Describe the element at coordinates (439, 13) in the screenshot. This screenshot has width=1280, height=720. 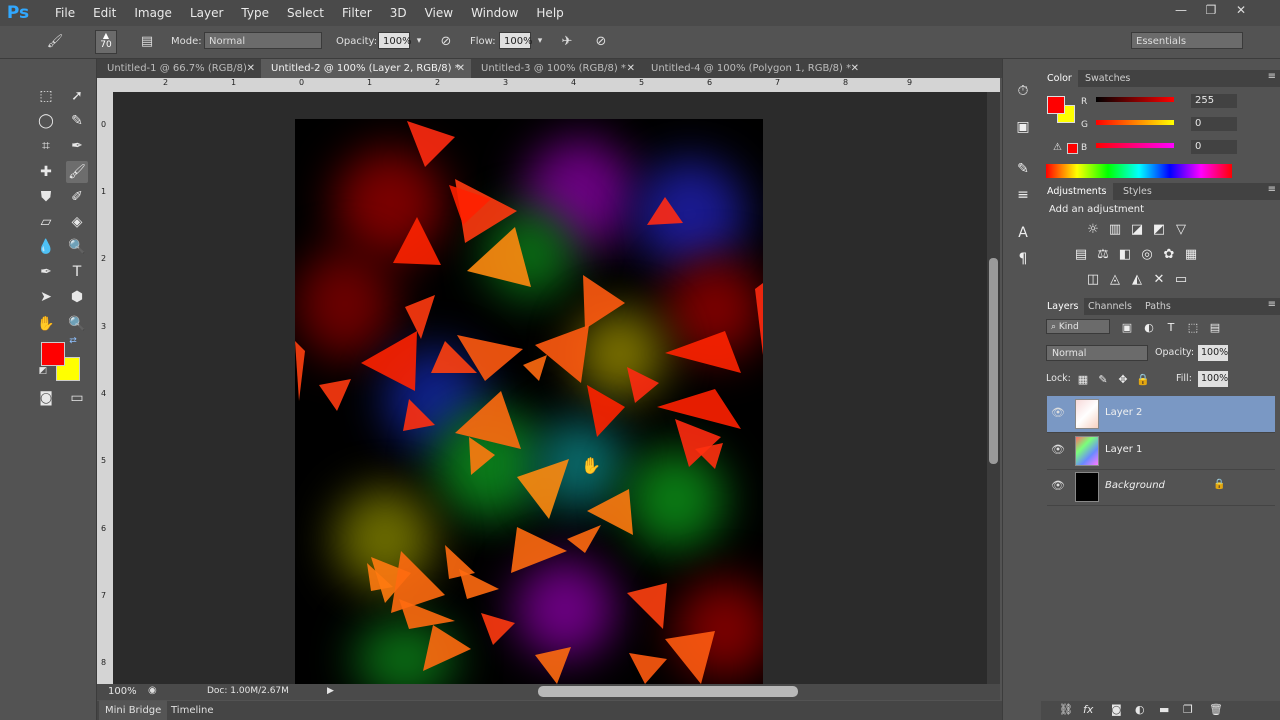
I see `menu-view: View` at that location.